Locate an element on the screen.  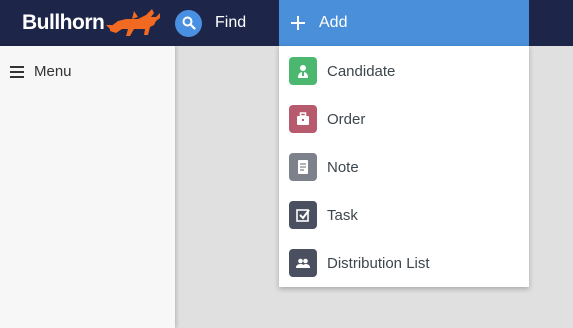
menu-item-distribution-list: Distribution List is located at coordinates (404, 263).